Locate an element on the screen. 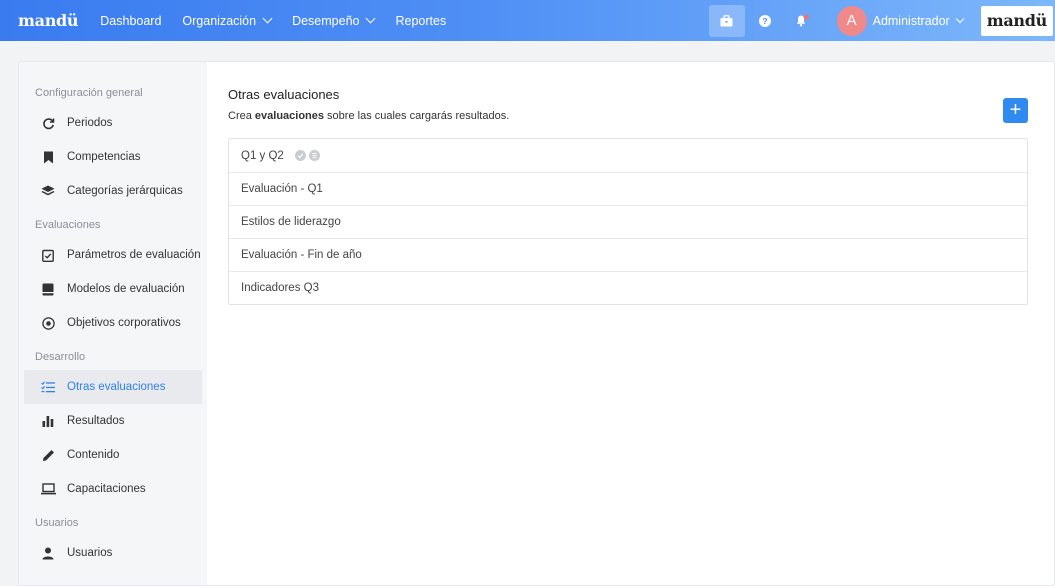  row-badges is located at coordinates (306, 155).